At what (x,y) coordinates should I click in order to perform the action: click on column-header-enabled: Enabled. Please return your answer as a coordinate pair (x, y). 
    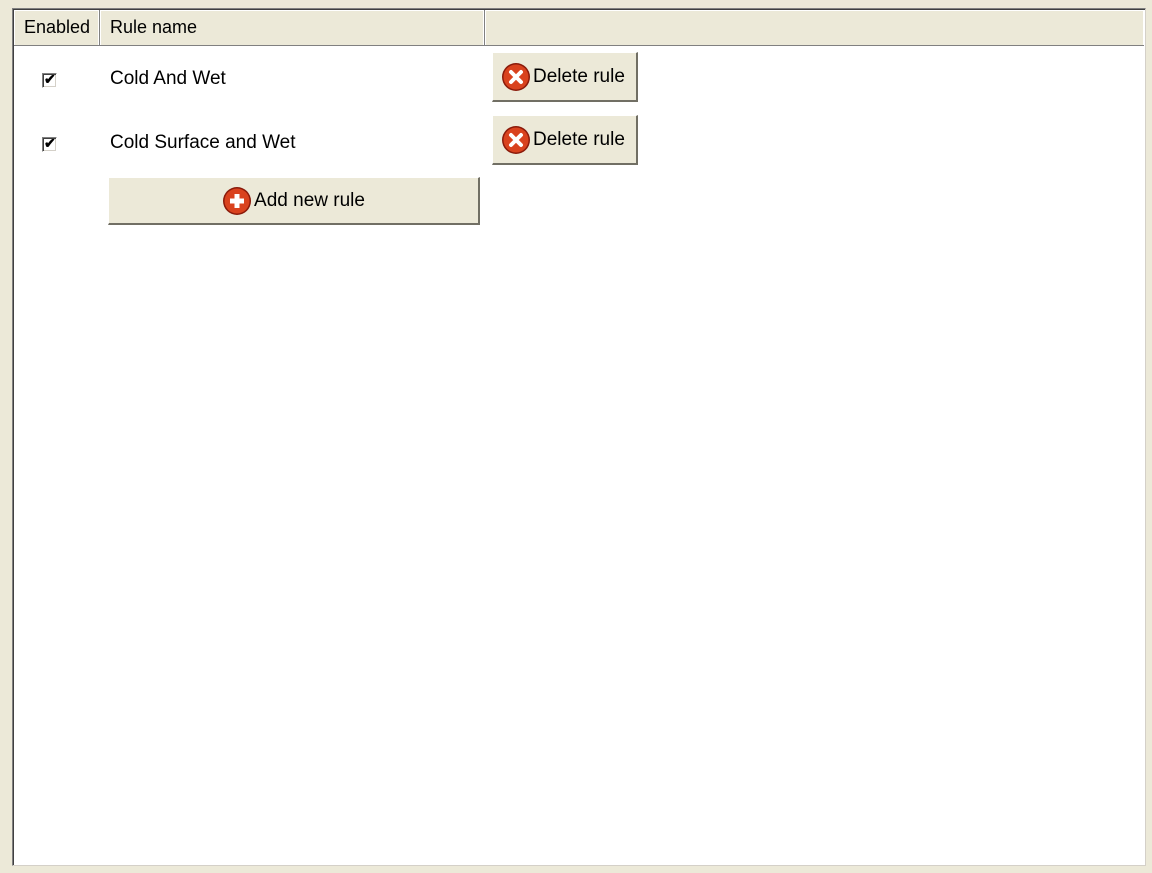
    Looking at the image, I should click on (57, 27).